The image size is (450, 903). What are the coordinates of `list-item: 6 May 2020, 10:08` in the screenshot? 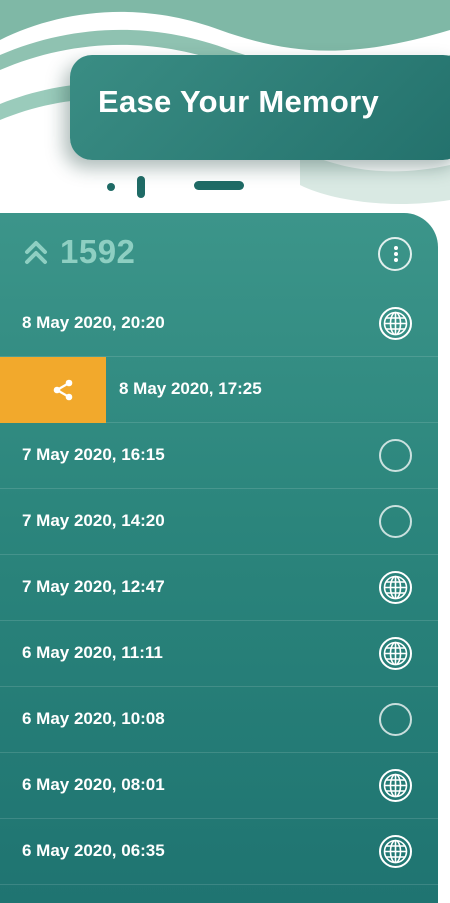 It's located at (219, 720).